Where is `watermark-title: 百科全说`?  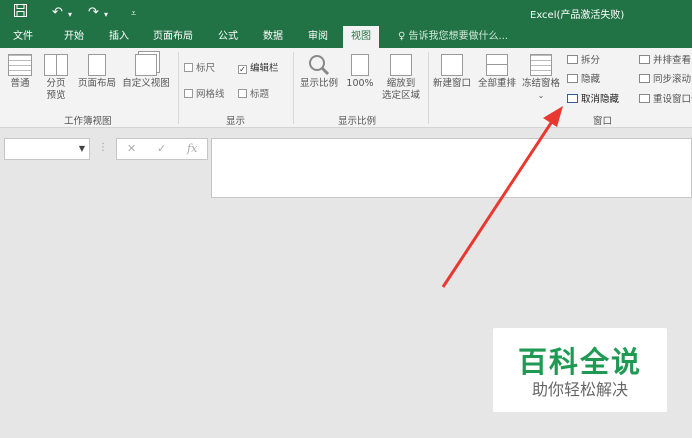
watermark-title: 百科全说 is located at coordinates (579, 362).